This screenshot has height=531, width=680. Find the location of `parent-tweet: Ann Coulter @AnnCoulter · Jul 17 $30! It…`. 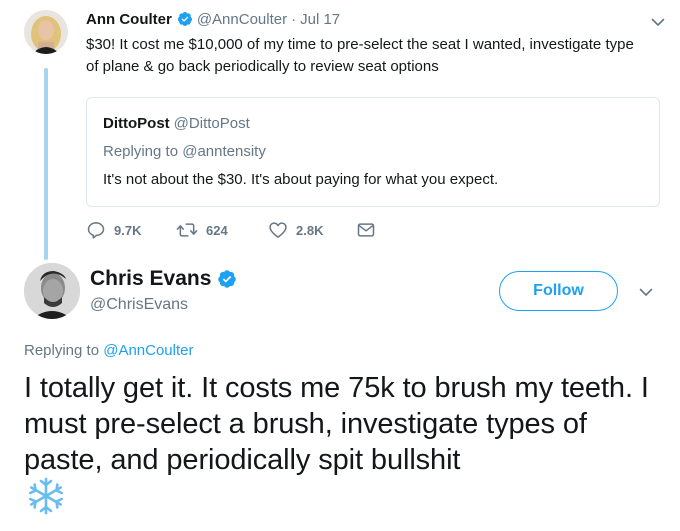

parent-tweet: Ann Coulter @AnnCoulter · Jul 17 $30! It… is located at coordinates (376, 43).